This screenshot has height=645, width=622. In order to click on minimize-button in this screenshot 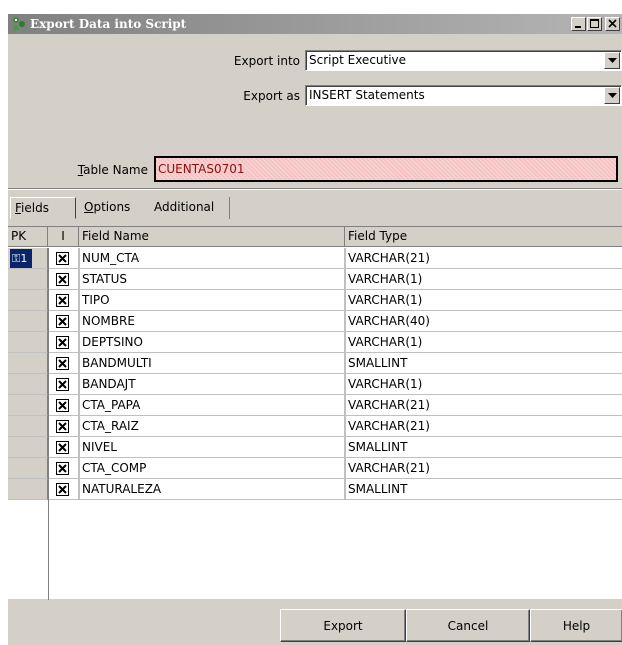, I will do `click(578, 24)`.